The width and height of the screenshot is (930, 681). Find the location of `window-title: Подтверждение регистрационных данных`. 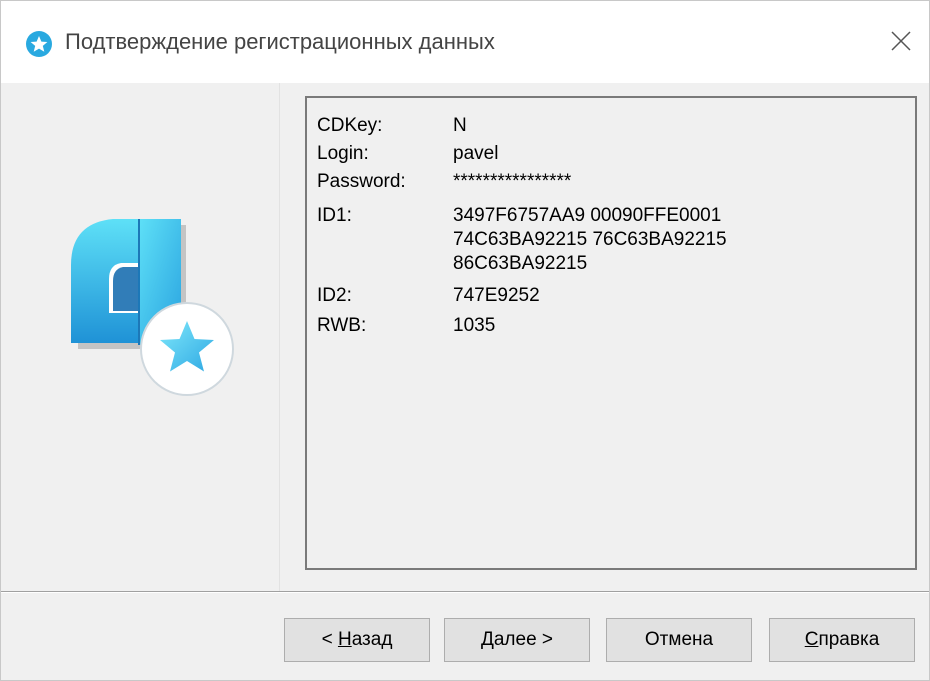

window-title: Подтверждение регистрационных данных is located at coordinates (280, 41).